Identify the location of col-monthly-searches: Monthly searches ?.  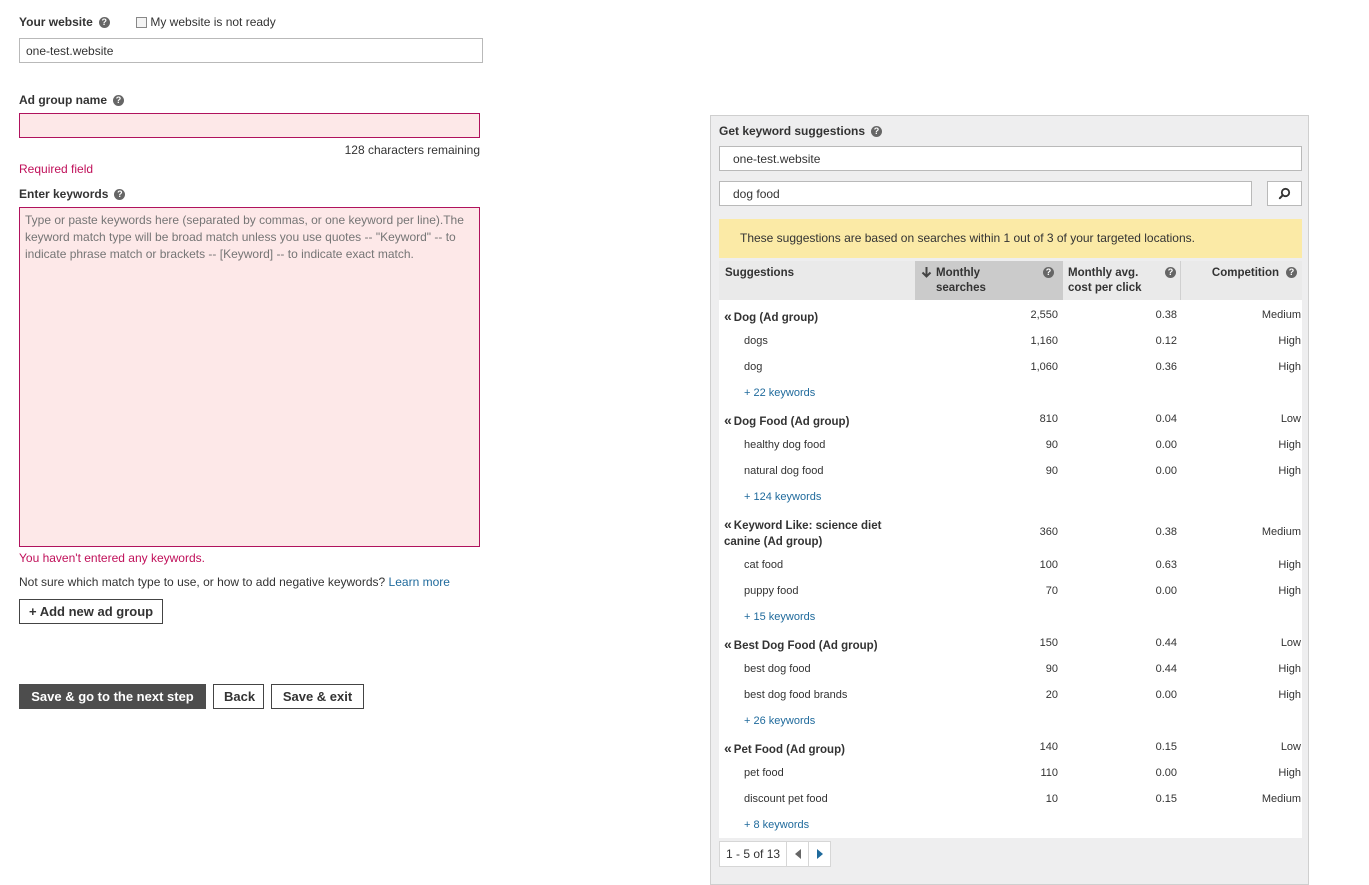
(989, 280).